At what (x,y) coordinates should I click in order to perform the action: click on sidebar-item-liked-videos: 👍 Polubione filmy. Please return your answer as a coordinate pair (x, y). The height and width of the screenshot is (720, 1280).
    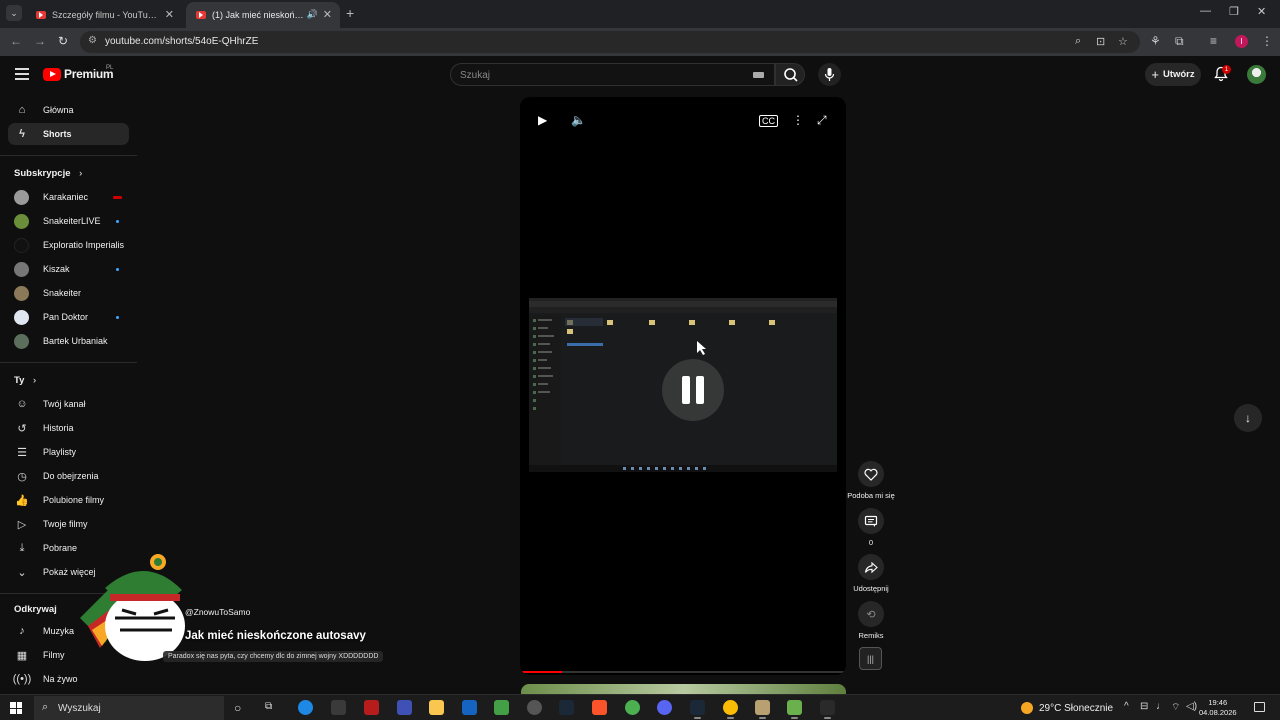
    Looking at the image, I should click on (68, 500).